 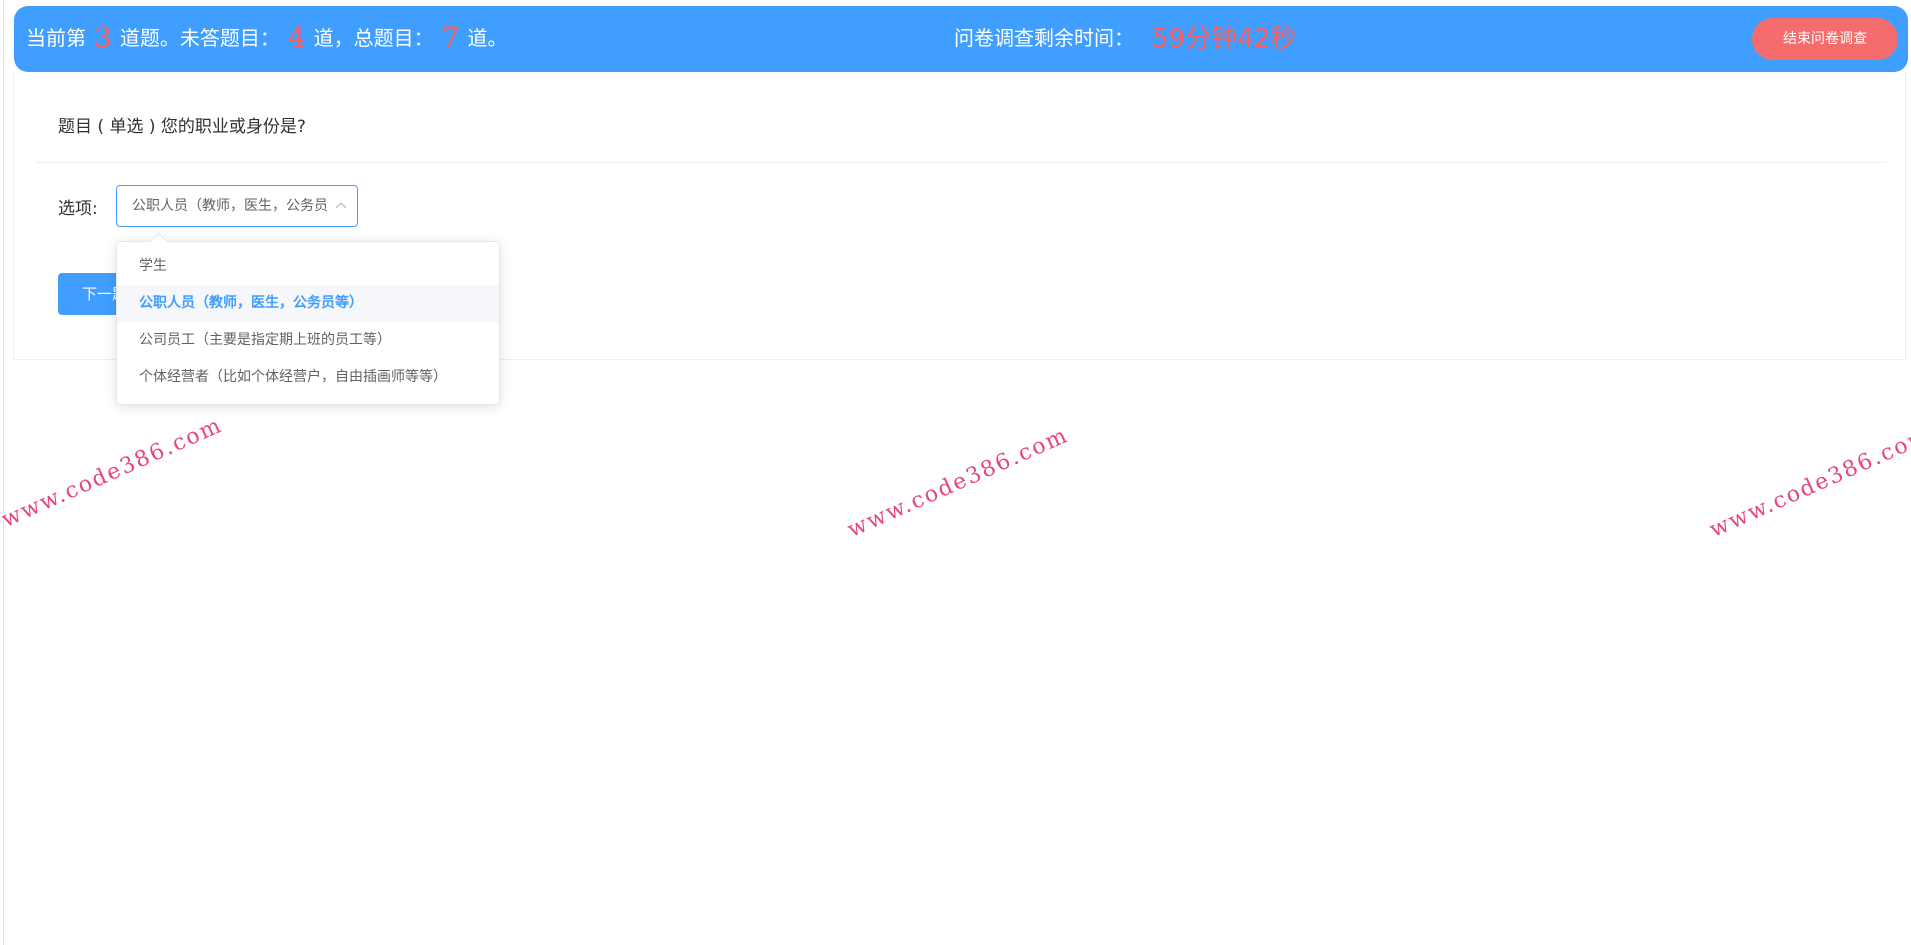 I want to click on remaining-time: 问卷调查剩余时间： 59分钟42秒, so click(x=1125, y=38).